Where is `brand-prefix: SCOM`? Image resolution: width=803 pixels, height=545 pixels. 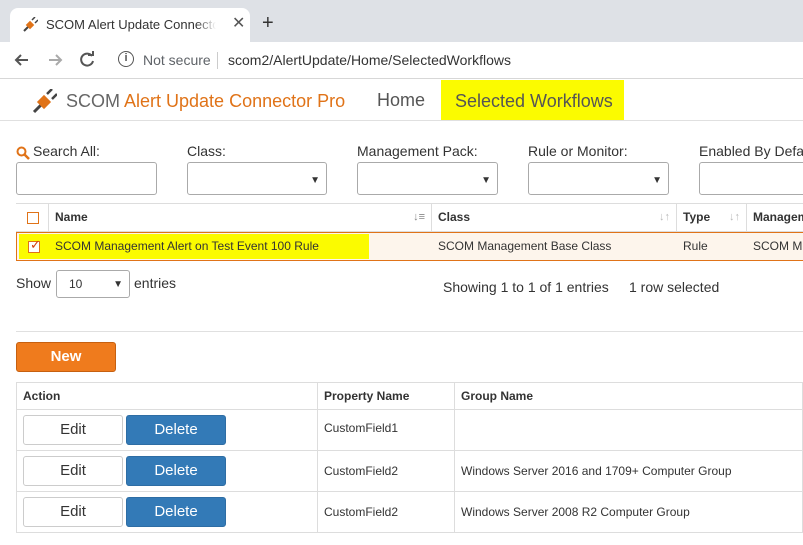 brand-prefix: SCOM is located at coordinates (95, 101).